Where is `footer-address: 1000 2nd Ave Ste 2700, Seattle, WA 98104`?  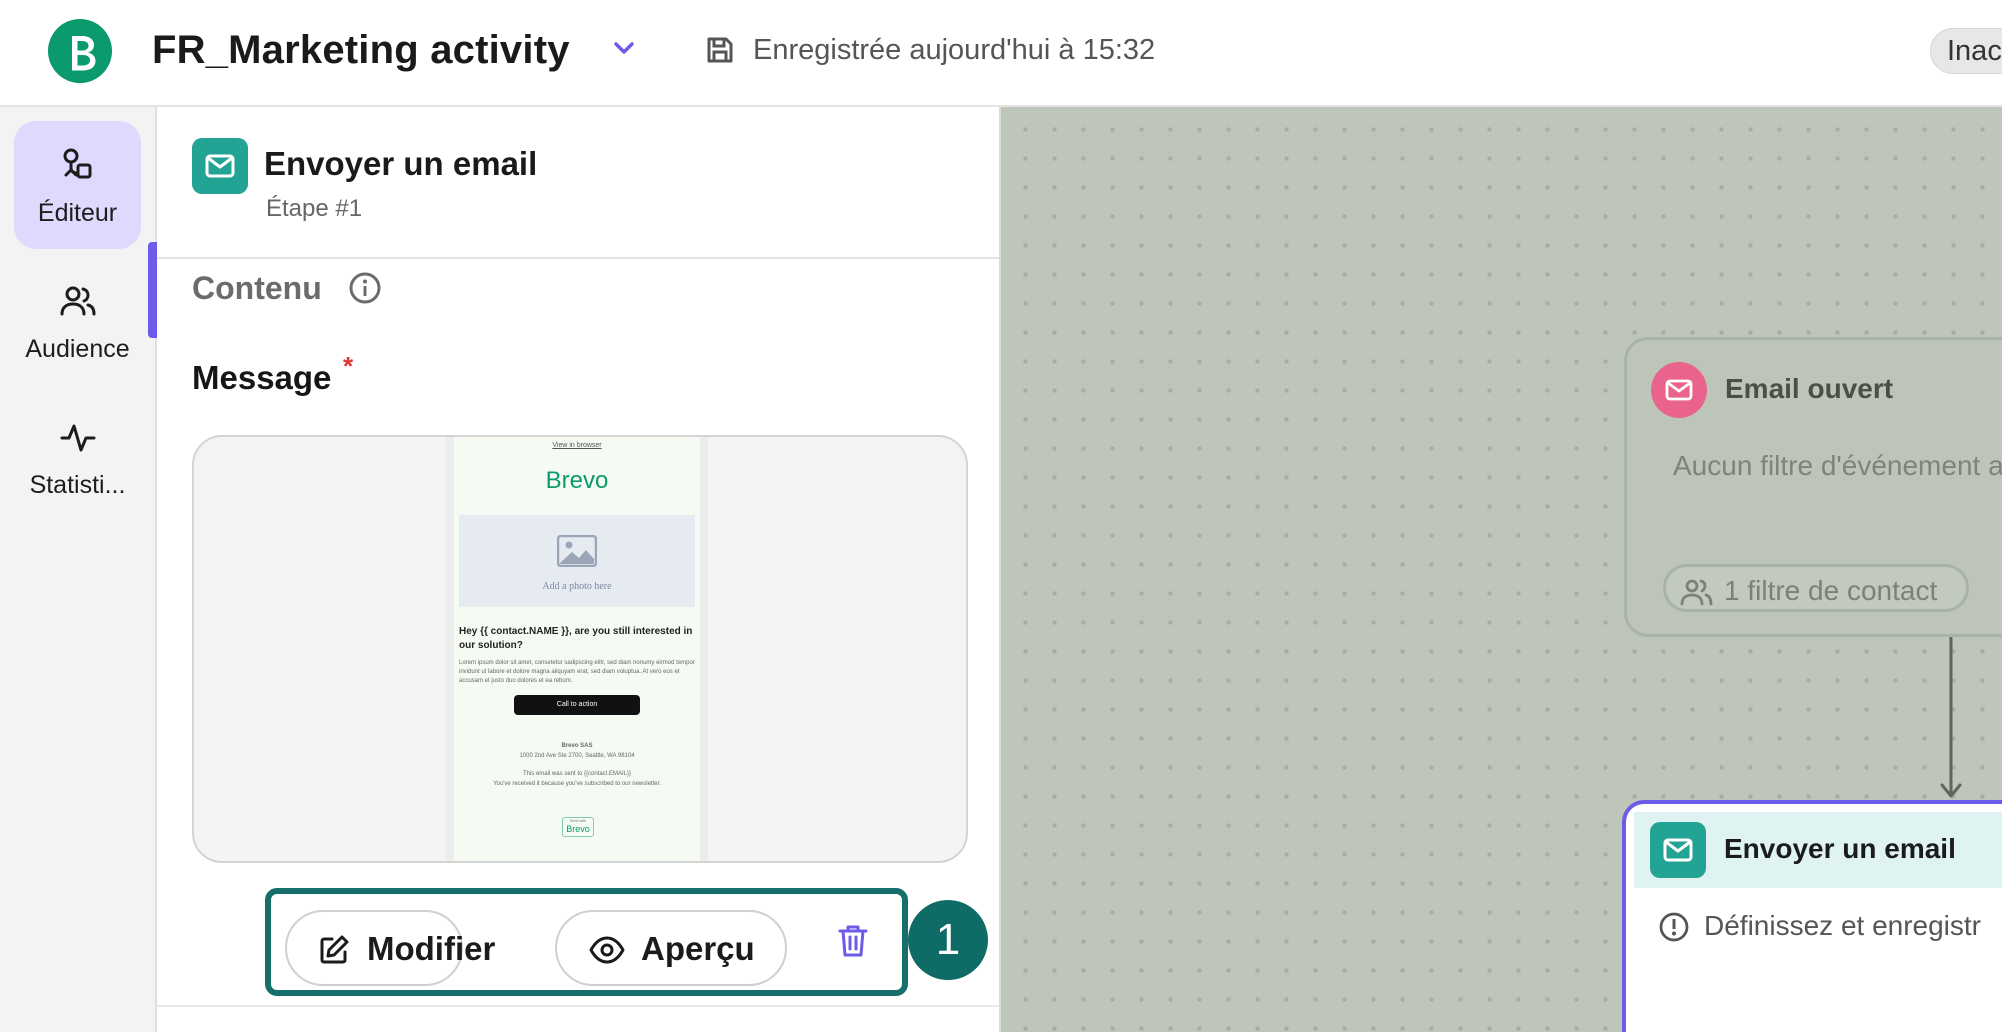
footer-address: 1000 2nd Ave Ste 2700, Seattle, WA 98104 is located at coordinates (577, 756).